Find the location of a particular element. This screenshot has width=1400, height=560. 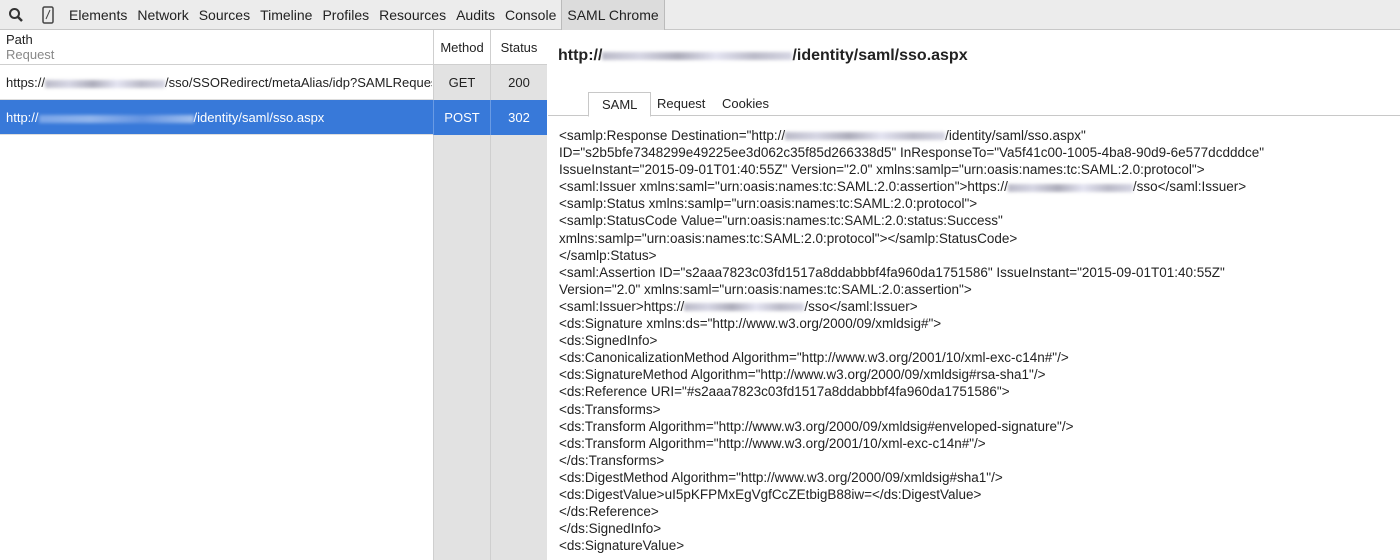

request-method: GET is located at coordinates (461, 82).